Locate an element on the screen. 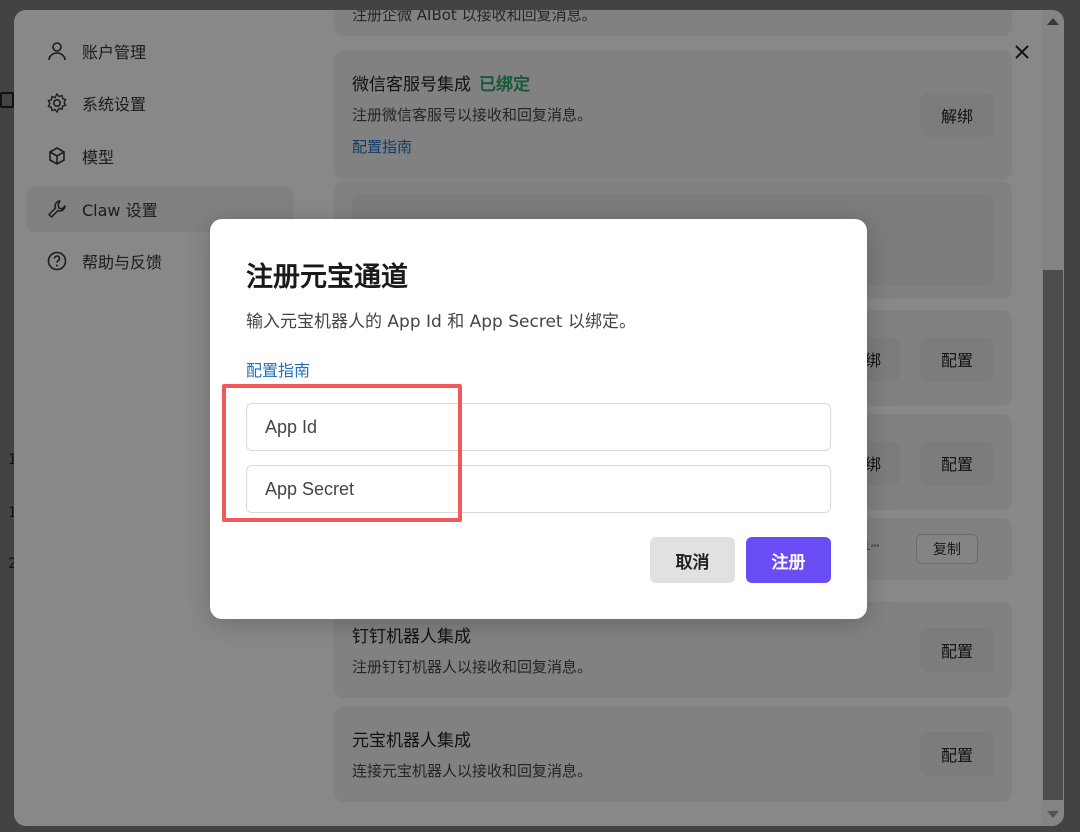 This screenshot has width=1080, height=832. register-button: 注册 is located at coordinates (788, 560).